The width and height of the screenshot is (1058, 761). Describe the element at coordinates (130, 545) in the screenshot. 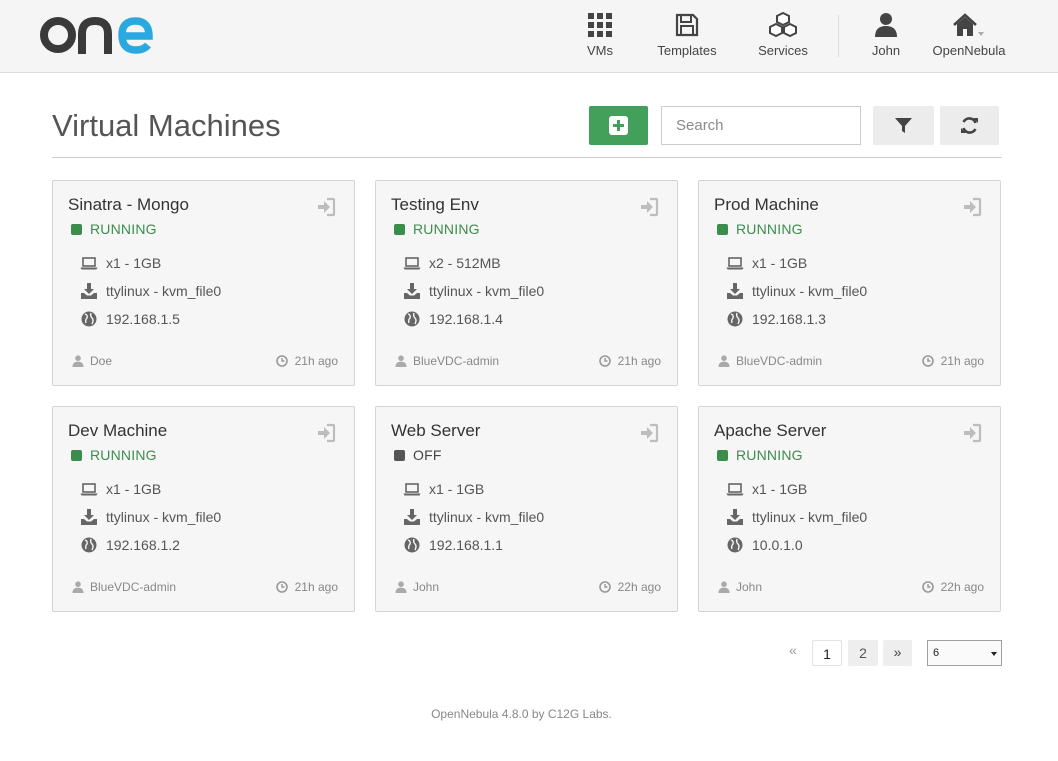

I see `vm-ip: 192.168.1.2` at that location.